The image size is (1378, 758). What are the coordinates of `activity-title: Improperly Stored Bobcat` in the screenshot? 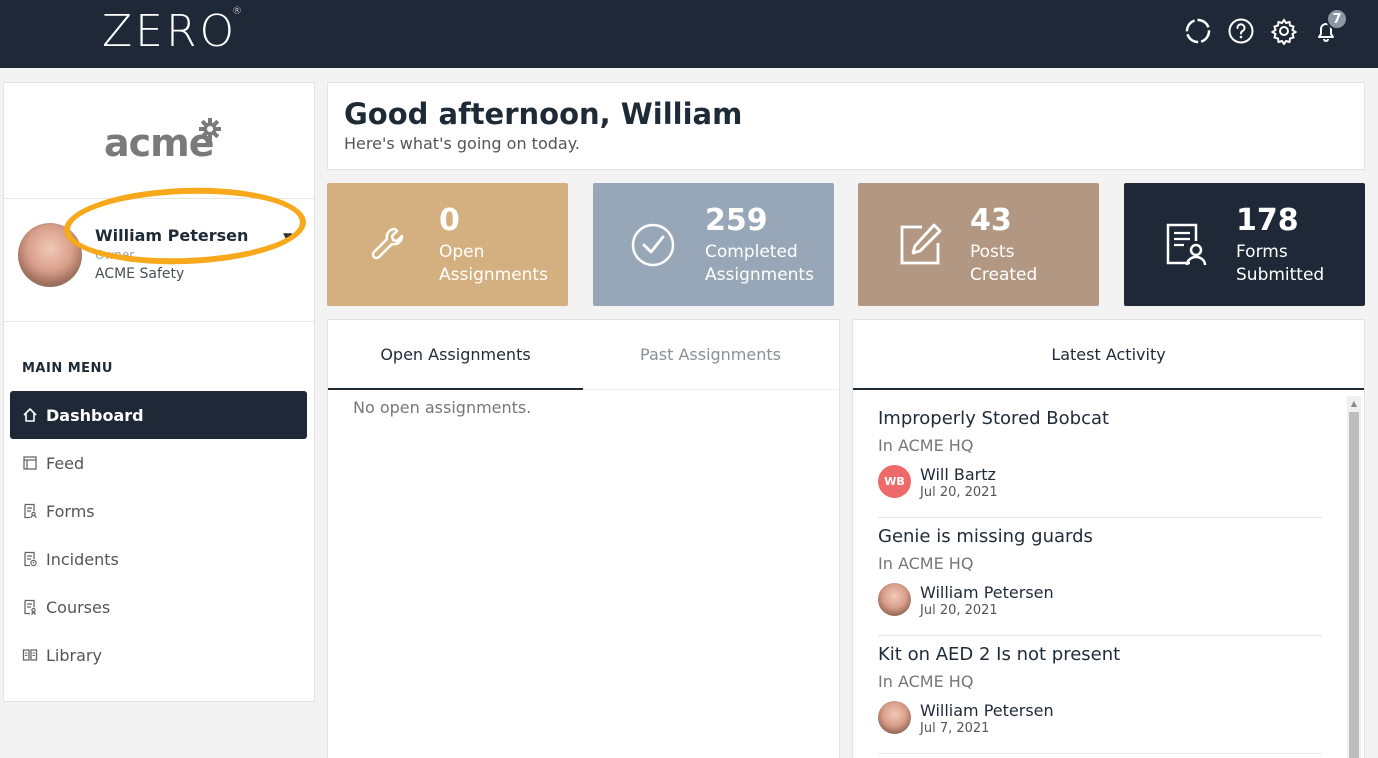 It's located at (994, 418).